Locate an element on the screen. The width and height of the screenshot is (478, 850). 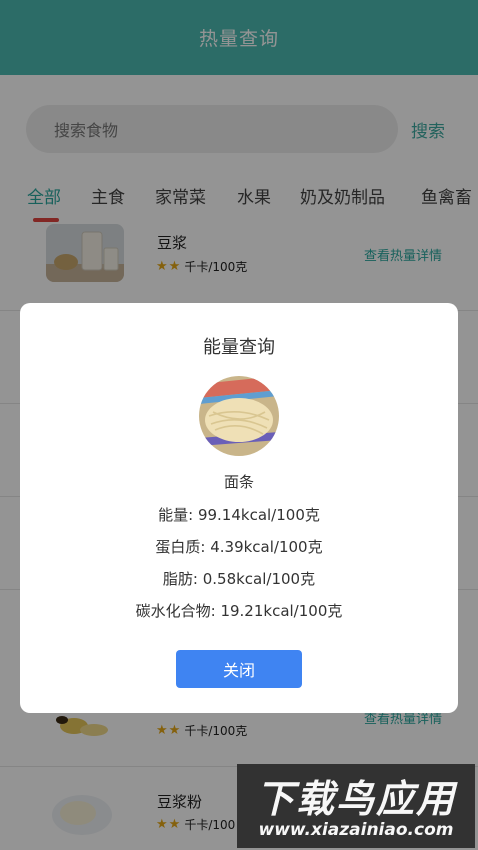
dialog-protein: 蛋白质: 4.39kcal/100克 is located at coordinates (239, 547).